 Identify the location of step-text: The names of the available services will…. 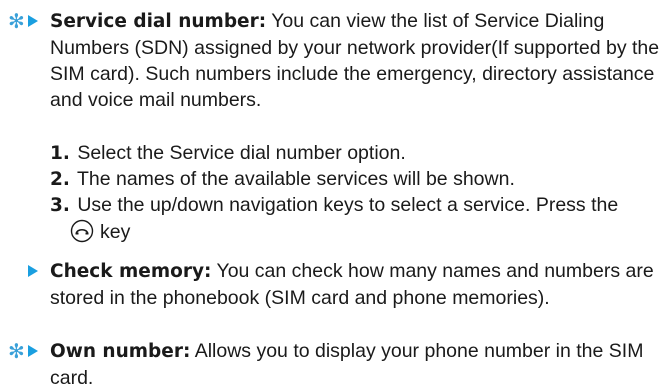
(293, 179).